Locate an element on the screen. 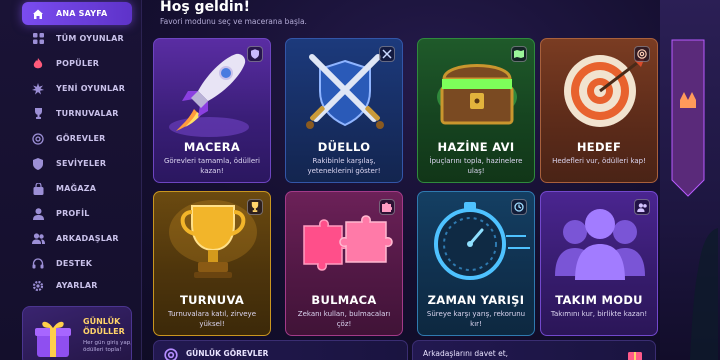  sidebar-item-label: GÖREVLER is located at coordinates (81, 138).